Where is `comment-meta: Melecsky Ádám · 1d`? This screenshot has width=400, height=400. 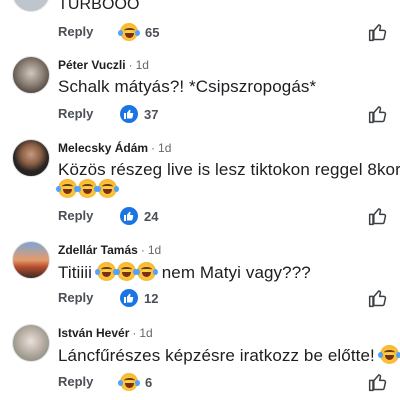
comment-meta: Melecsky Ádám · 1d is located at coordinates (114, 148).